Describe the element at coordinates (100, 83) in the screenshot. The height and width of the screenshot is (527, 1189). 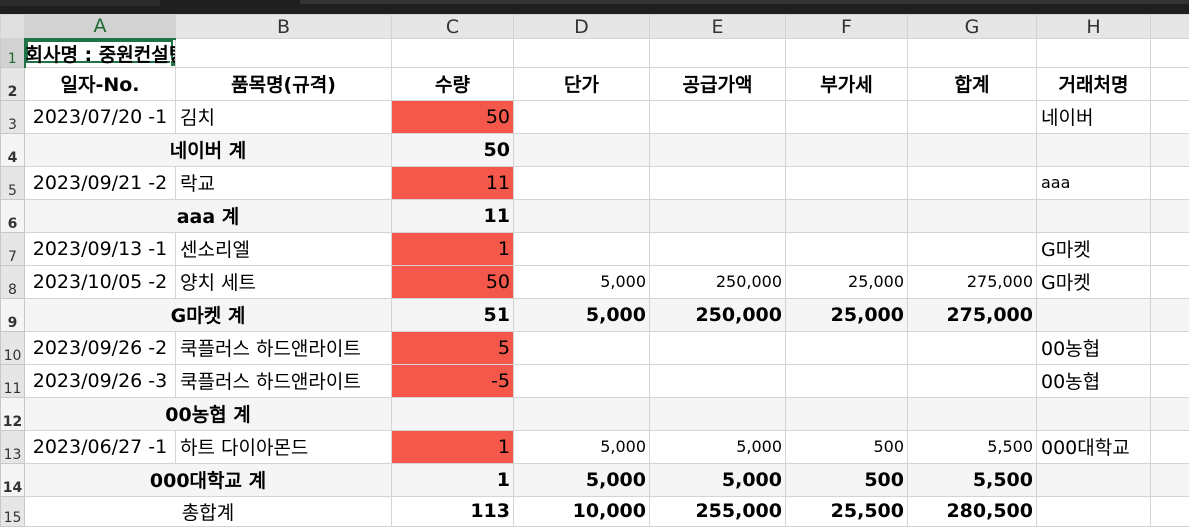
I see `header-date-no: 일자-No.` at that location.